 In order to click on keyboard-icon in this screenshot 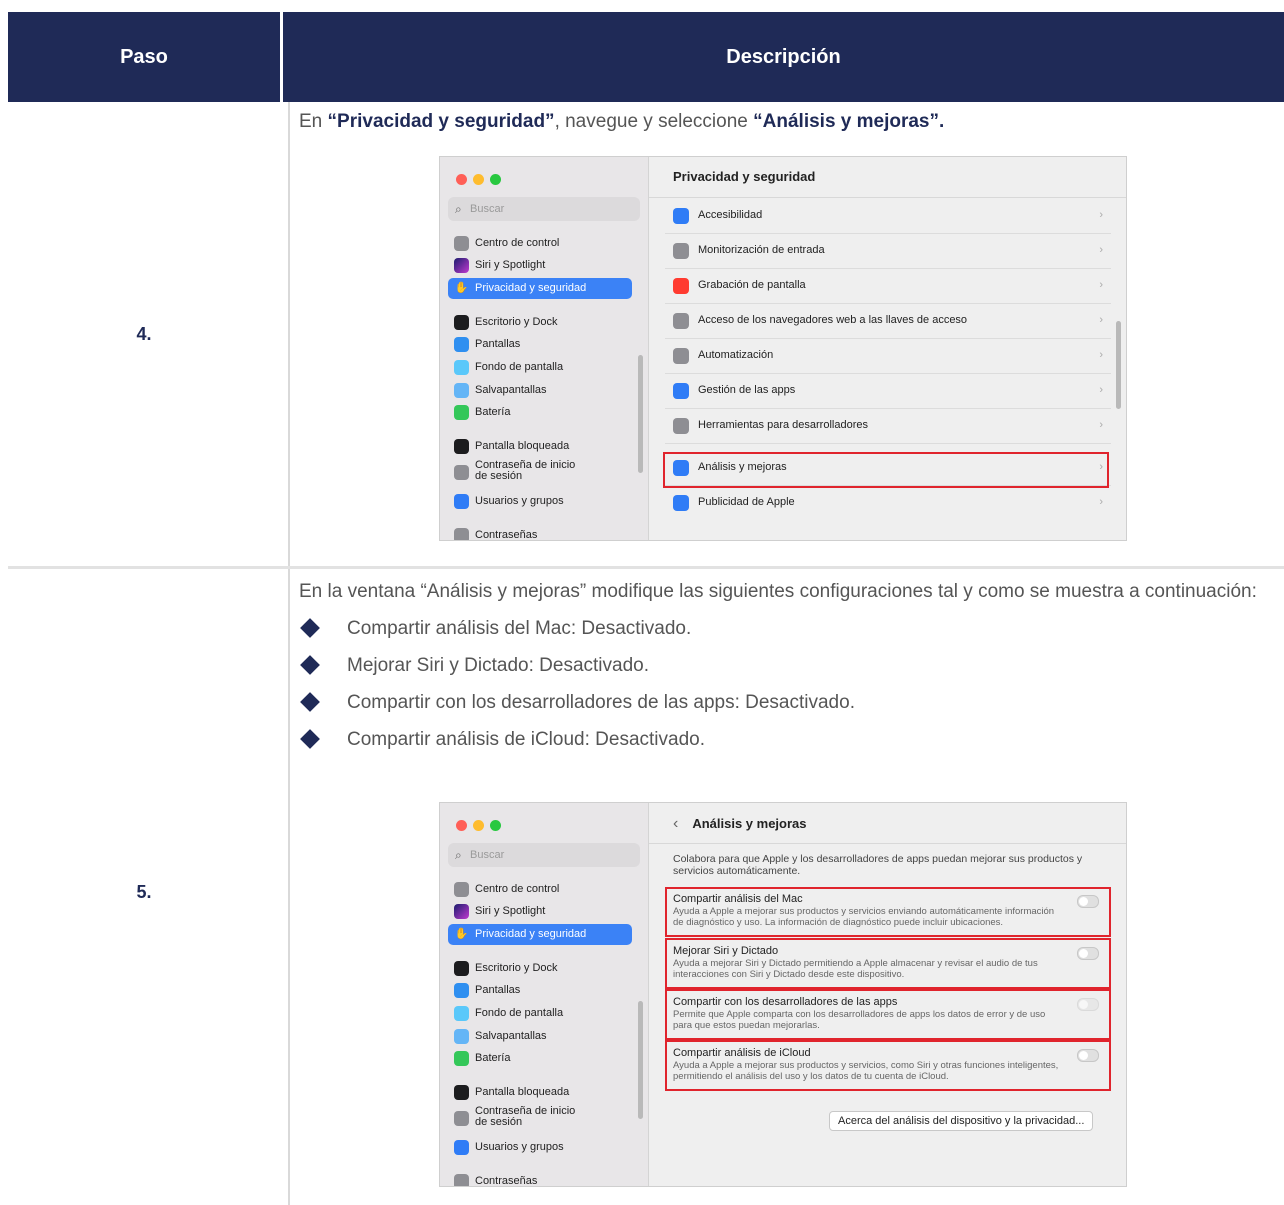, I will do `click(681, 251)`.